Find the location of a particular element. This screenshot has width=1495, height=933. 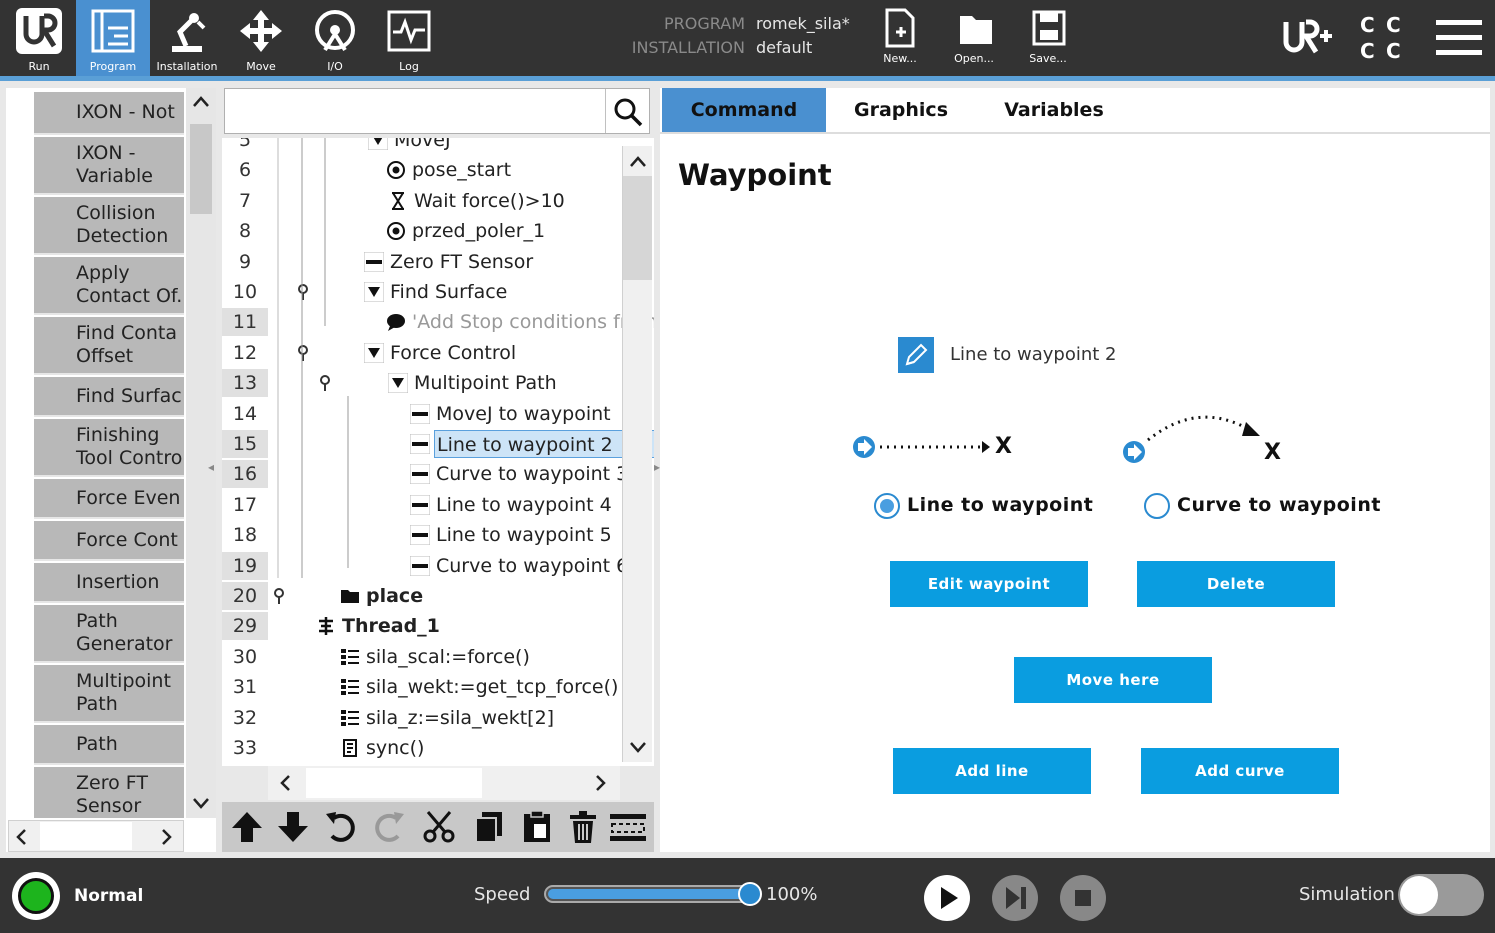

node-force-event: Force Even is located at coordinates (109, 499).